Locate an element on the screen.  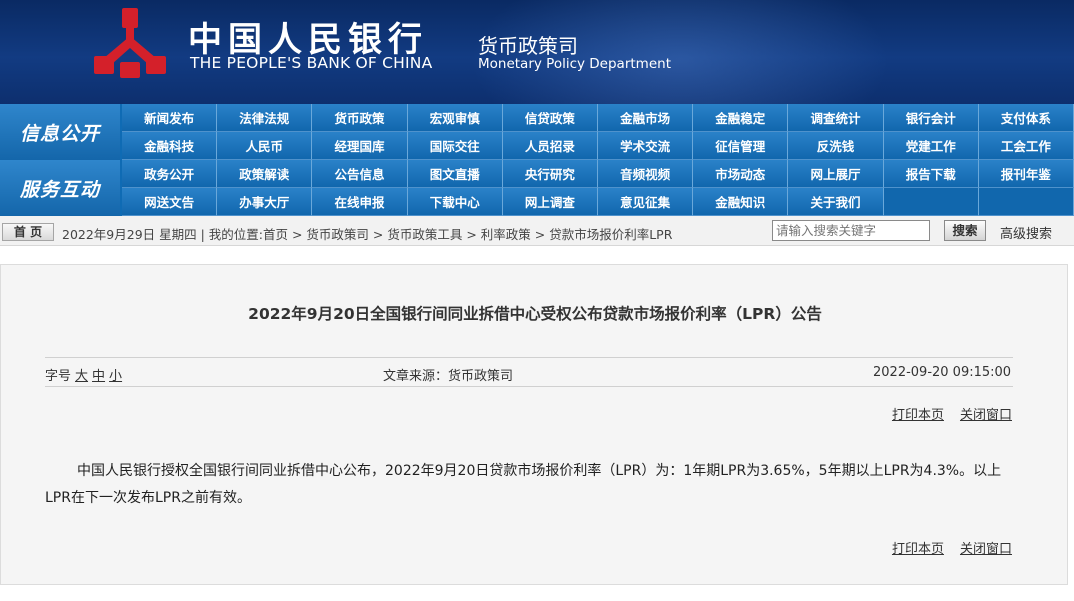
nav-item: 金融市场 is located at coordinates (645, 118).